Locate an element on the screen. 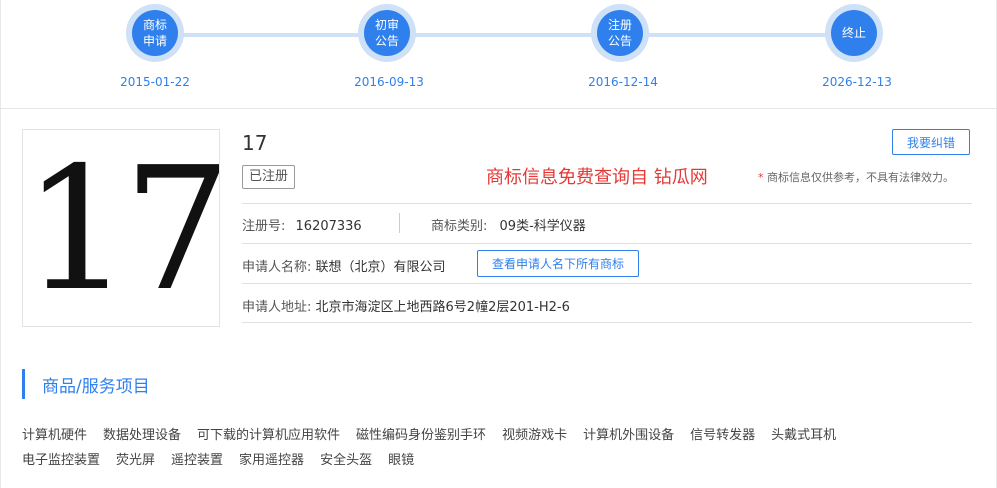 This screenshot has width=997, height=488. goods-item: 眼镜 is located at coordinates (401, 460).